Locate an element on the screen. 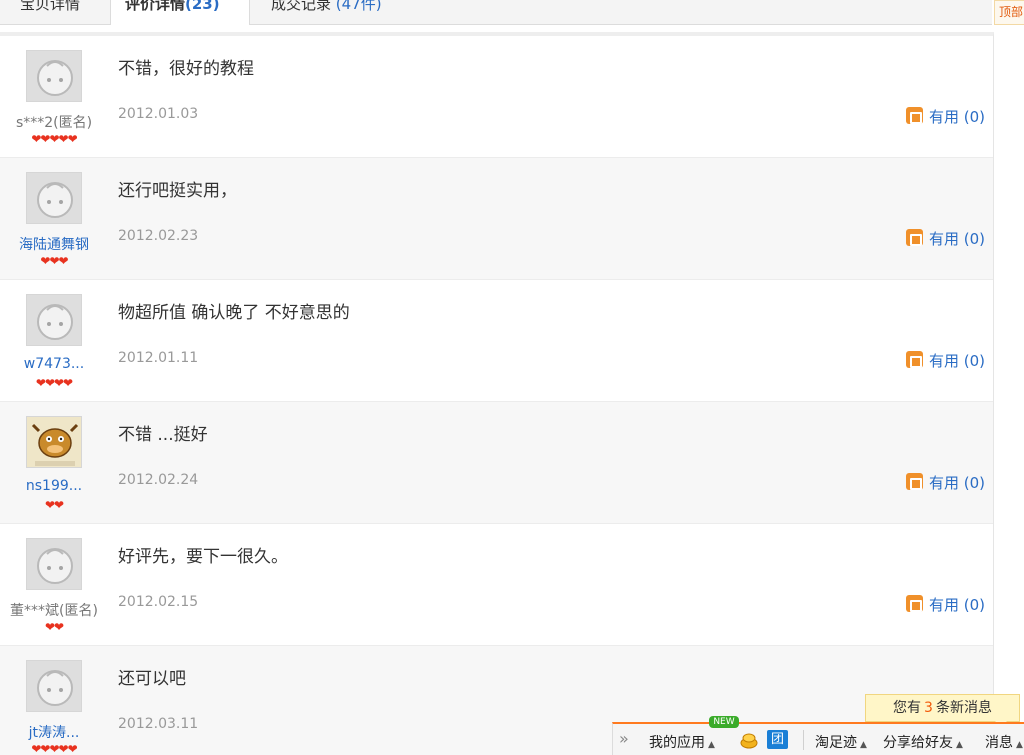  msg-suffix: 条新消息 is located at coordinates (963, 708).